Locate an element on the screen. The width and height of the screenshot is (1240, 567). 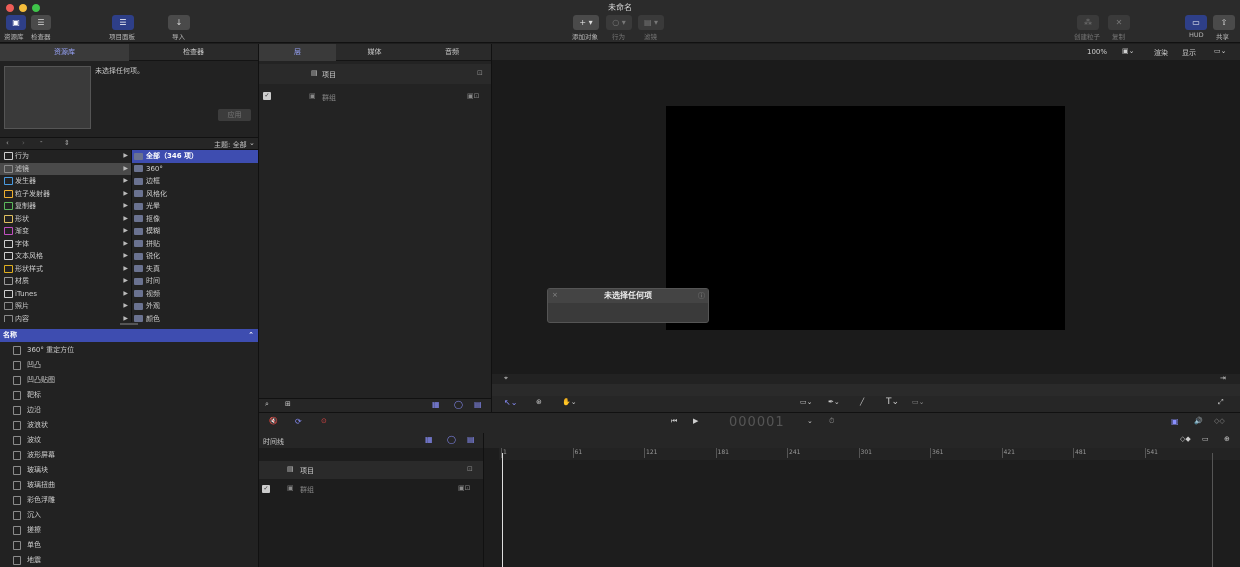
playhead is located at coordinates (502, 510).